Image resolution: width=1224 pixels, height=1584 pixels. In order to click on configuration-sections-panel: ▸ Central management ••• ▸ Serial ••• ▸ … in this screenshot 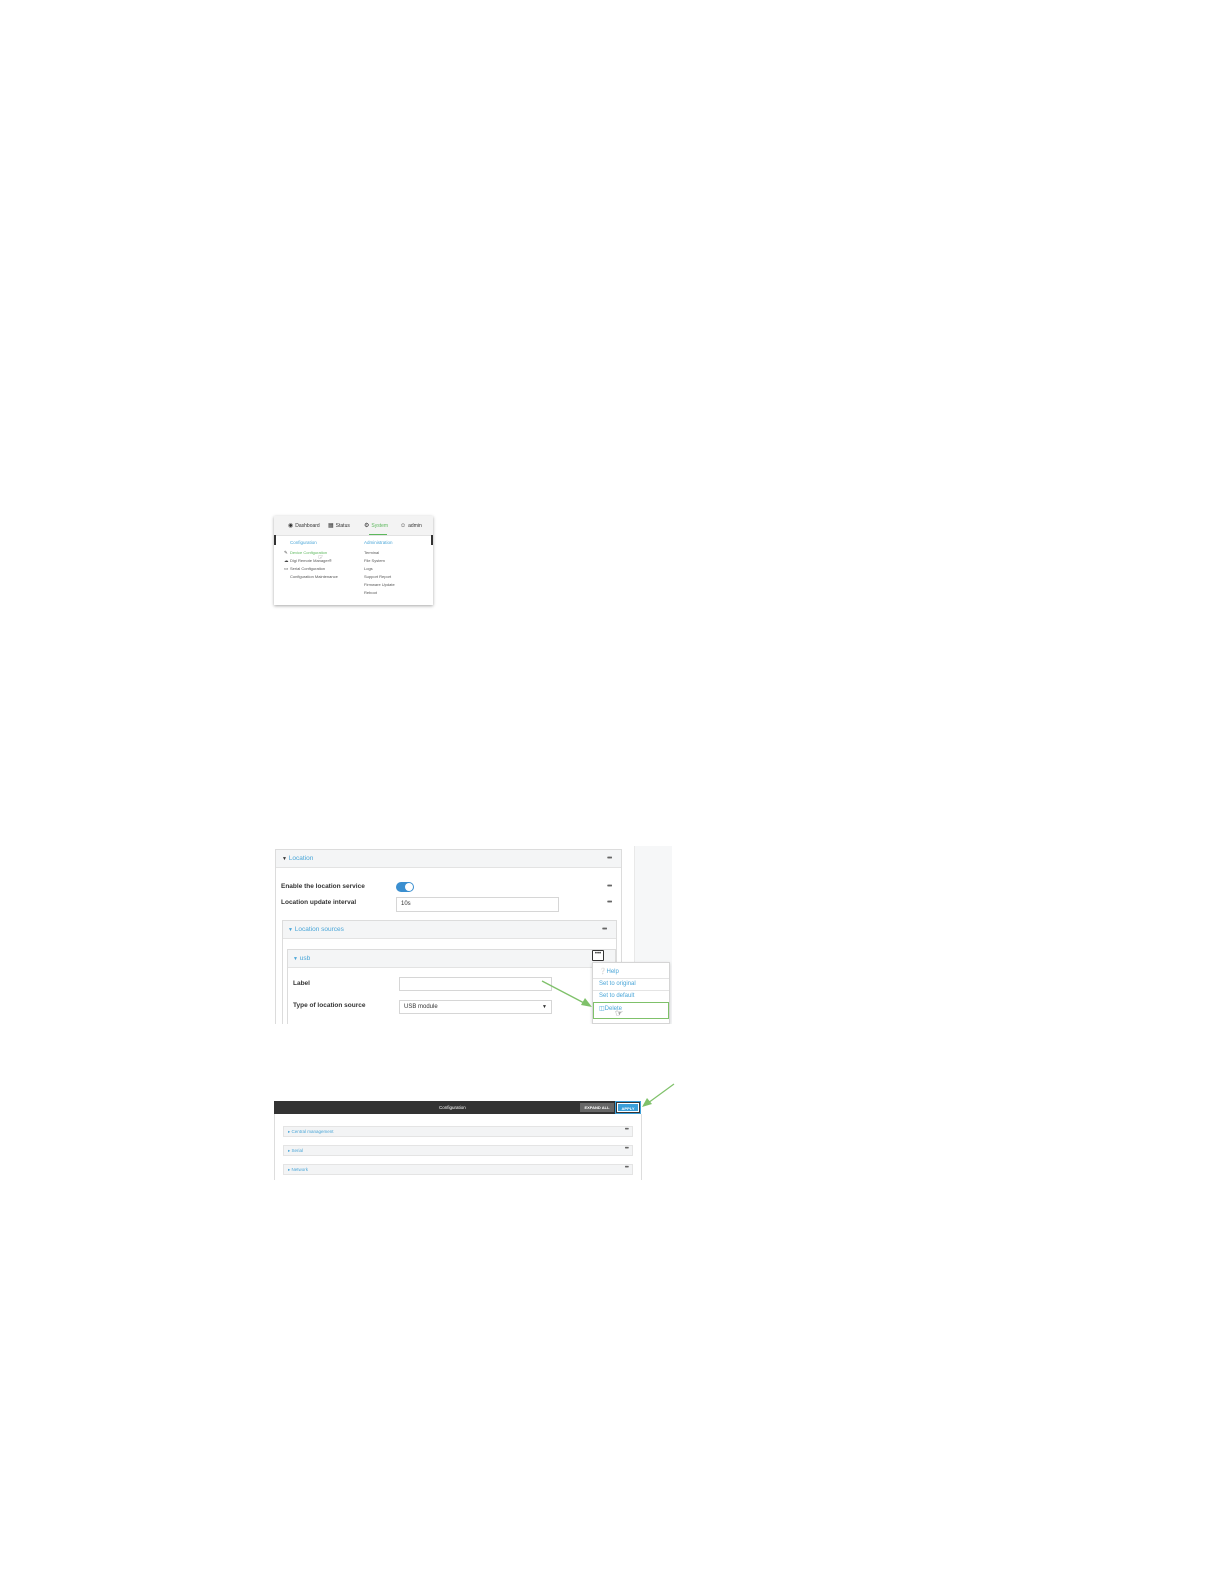, I will do `click(458, 1147)`.